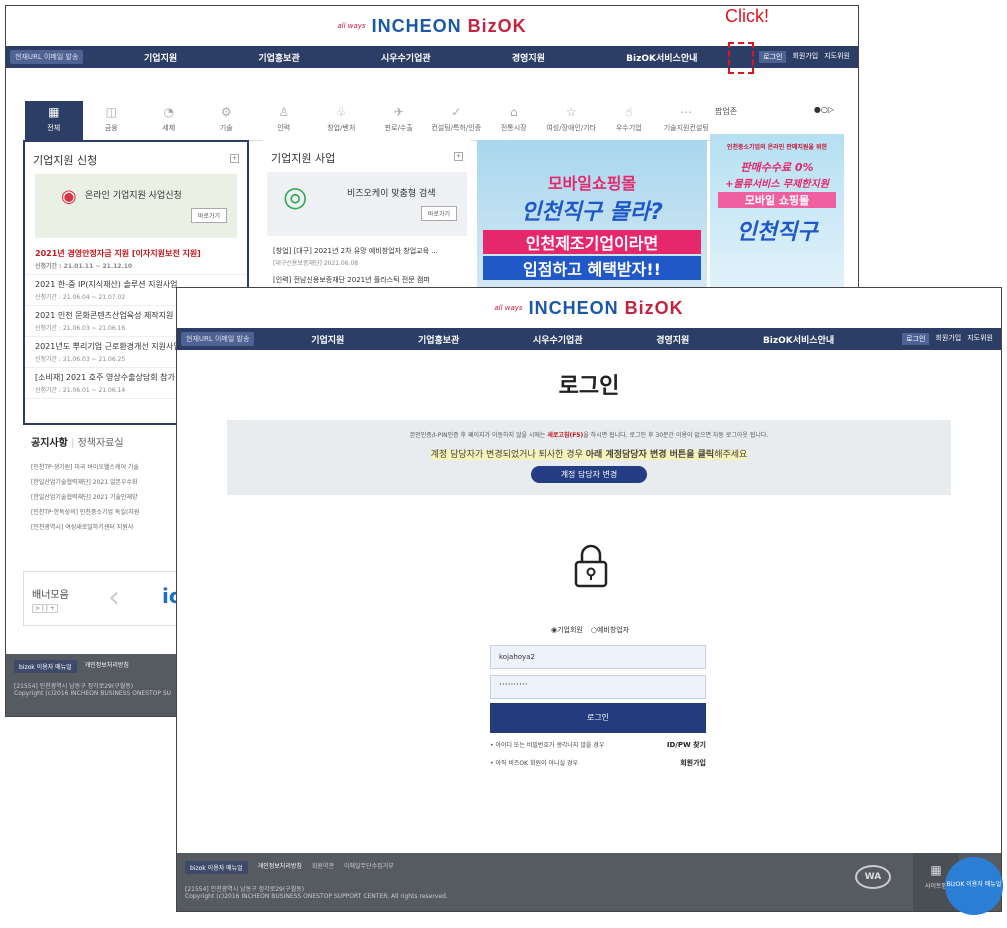 The width and height of the screenshot is (1007, 928). What do you see at coordinates (598, 687) in the screenshot?
I see `password-input: ··········` at bounding box center [598, 687].